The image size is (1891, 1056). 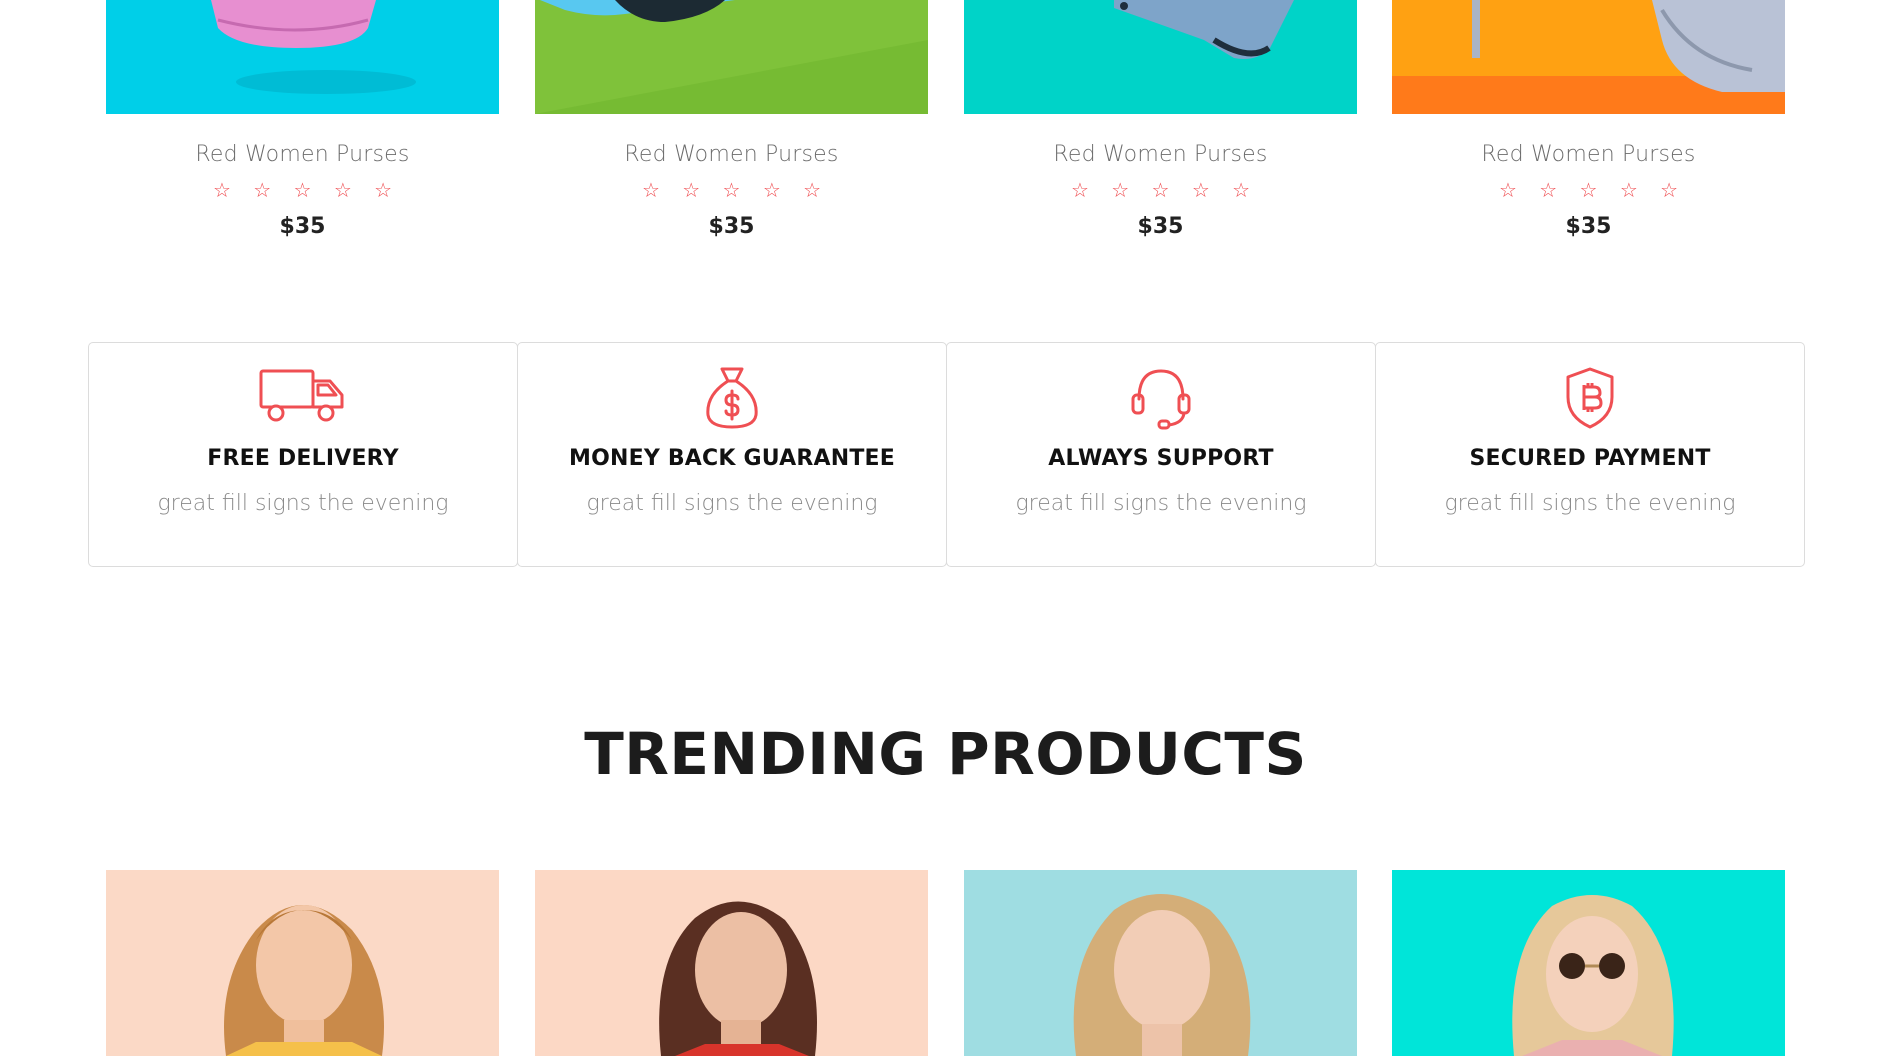 What do you see at coordinates (1161, 458) in the screenshot?
I see `feature-title: ALWAYS SUPPORT` at bounding box center [1161, 458].